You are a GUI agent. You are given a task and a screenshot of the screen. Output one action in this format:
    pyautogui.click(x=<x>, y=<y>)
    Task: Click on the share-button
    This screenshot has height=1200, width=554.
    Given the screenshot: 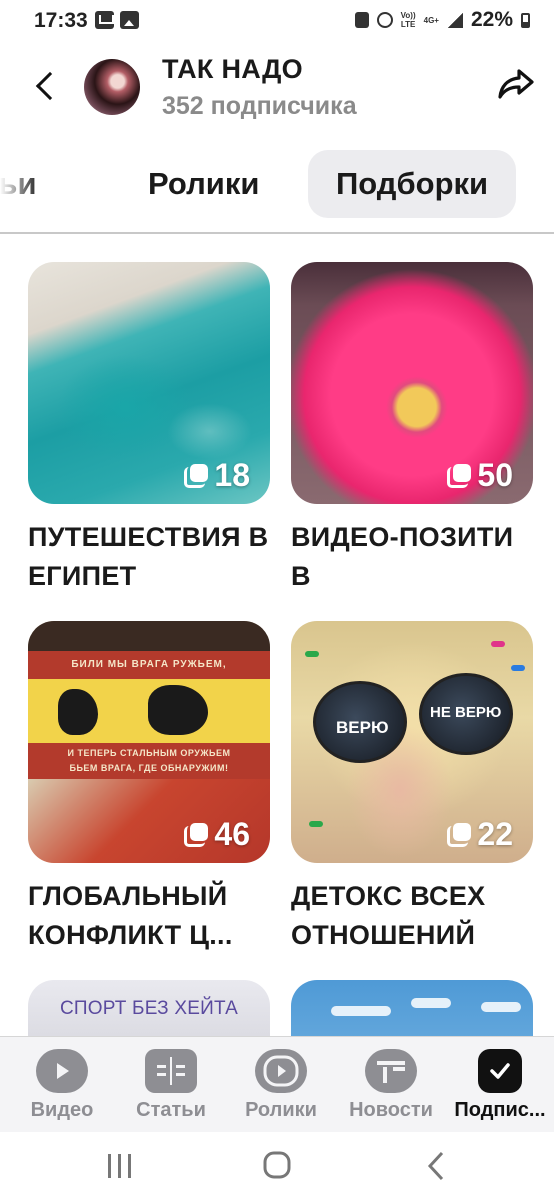 What is the action you would take?
    pyautogui.click(x=516, y=84)
    